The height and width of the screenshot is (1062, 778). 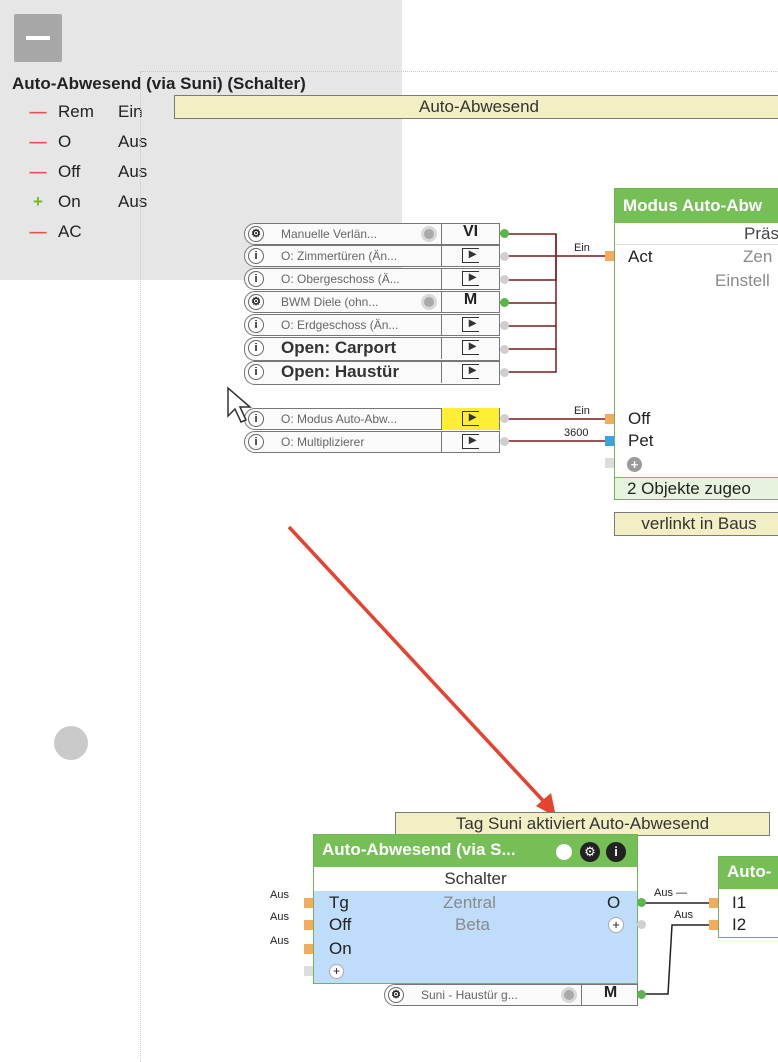 What do you see at coordinates (671, 893) in the screenshot?
I see `wire-value: Aus —` at bounding box center [671, 893].